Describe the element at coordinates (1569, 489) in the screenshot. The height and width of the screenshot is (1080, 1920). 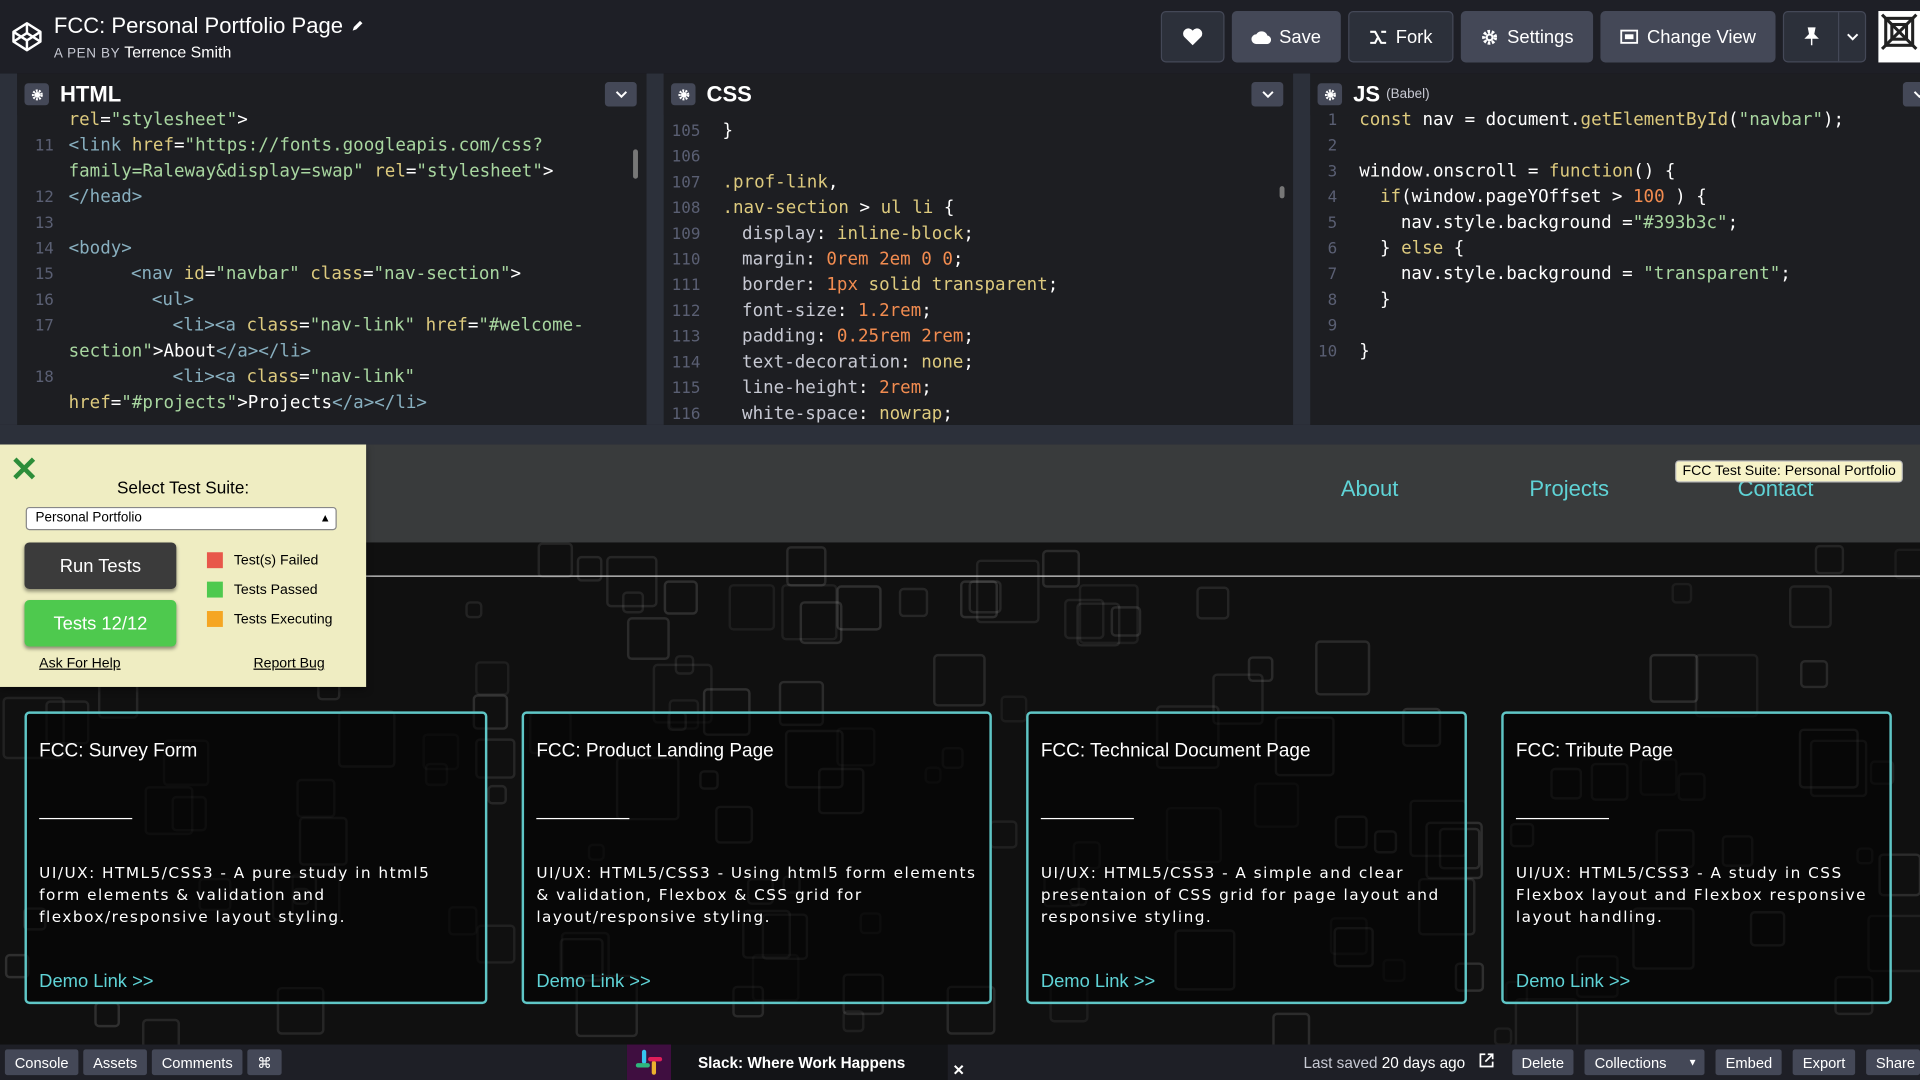
I see `nav-link-projects: Projects` at that location.